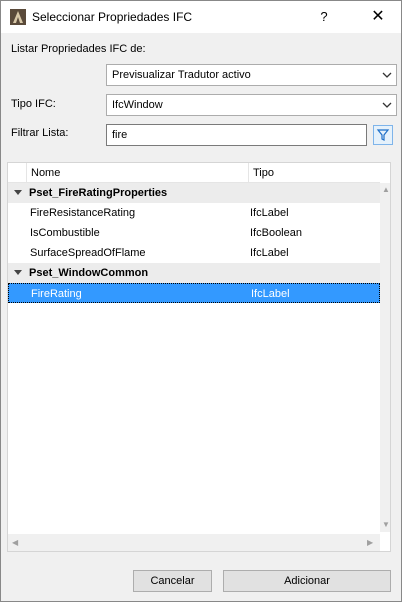  I want to click on property-type: IfcBoolean, so click(276, 233).